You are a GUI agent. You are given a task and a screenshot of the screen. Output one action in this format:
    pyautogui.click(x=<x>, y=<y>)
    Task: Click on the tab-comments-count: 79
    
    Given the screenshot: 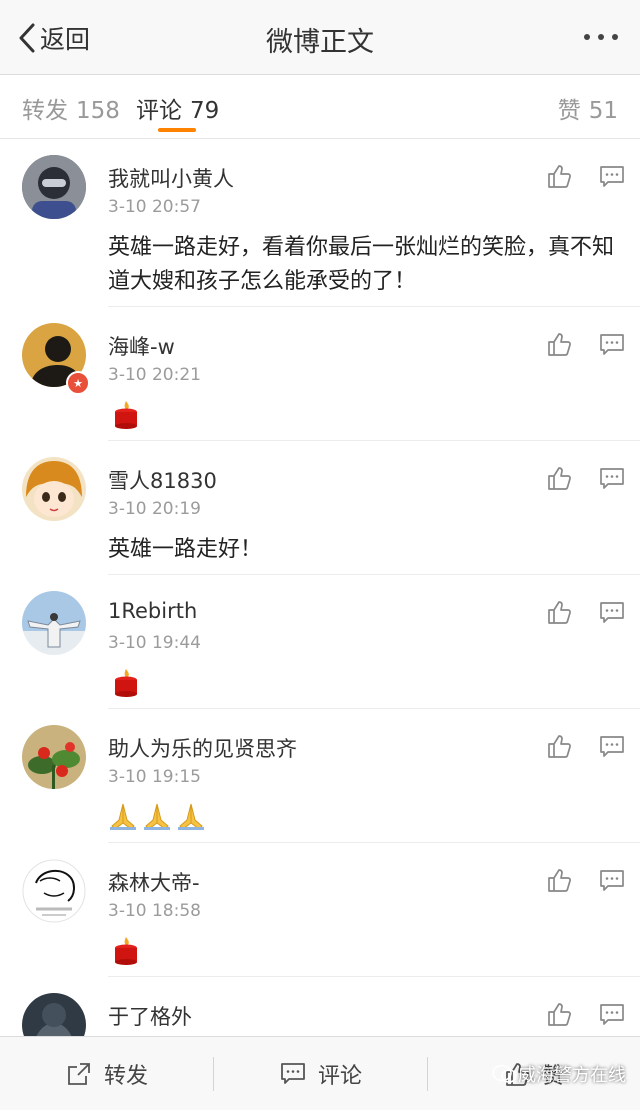 What is the action you would take?
    pyautogui.click(x=205, y=111)
    